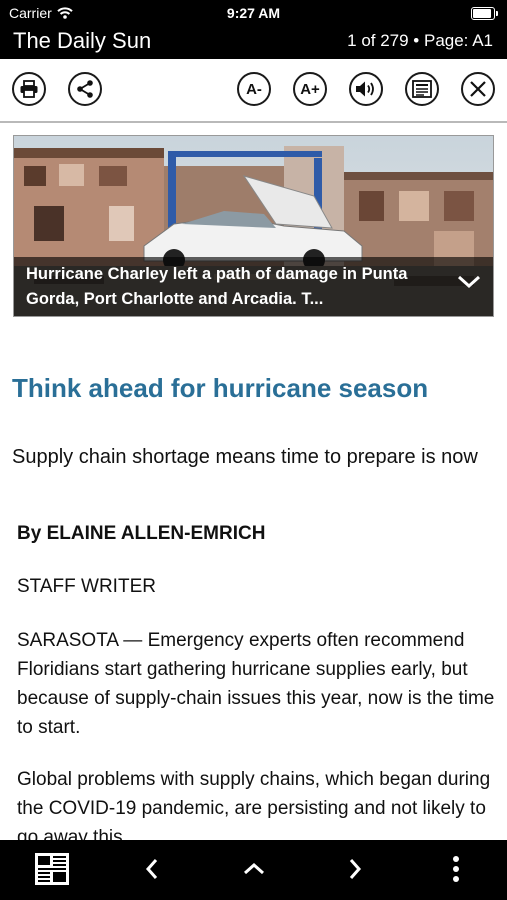 This screenshot has width=507, height=900. I want to click on bottom-navigation-bar, so click(253, 870).